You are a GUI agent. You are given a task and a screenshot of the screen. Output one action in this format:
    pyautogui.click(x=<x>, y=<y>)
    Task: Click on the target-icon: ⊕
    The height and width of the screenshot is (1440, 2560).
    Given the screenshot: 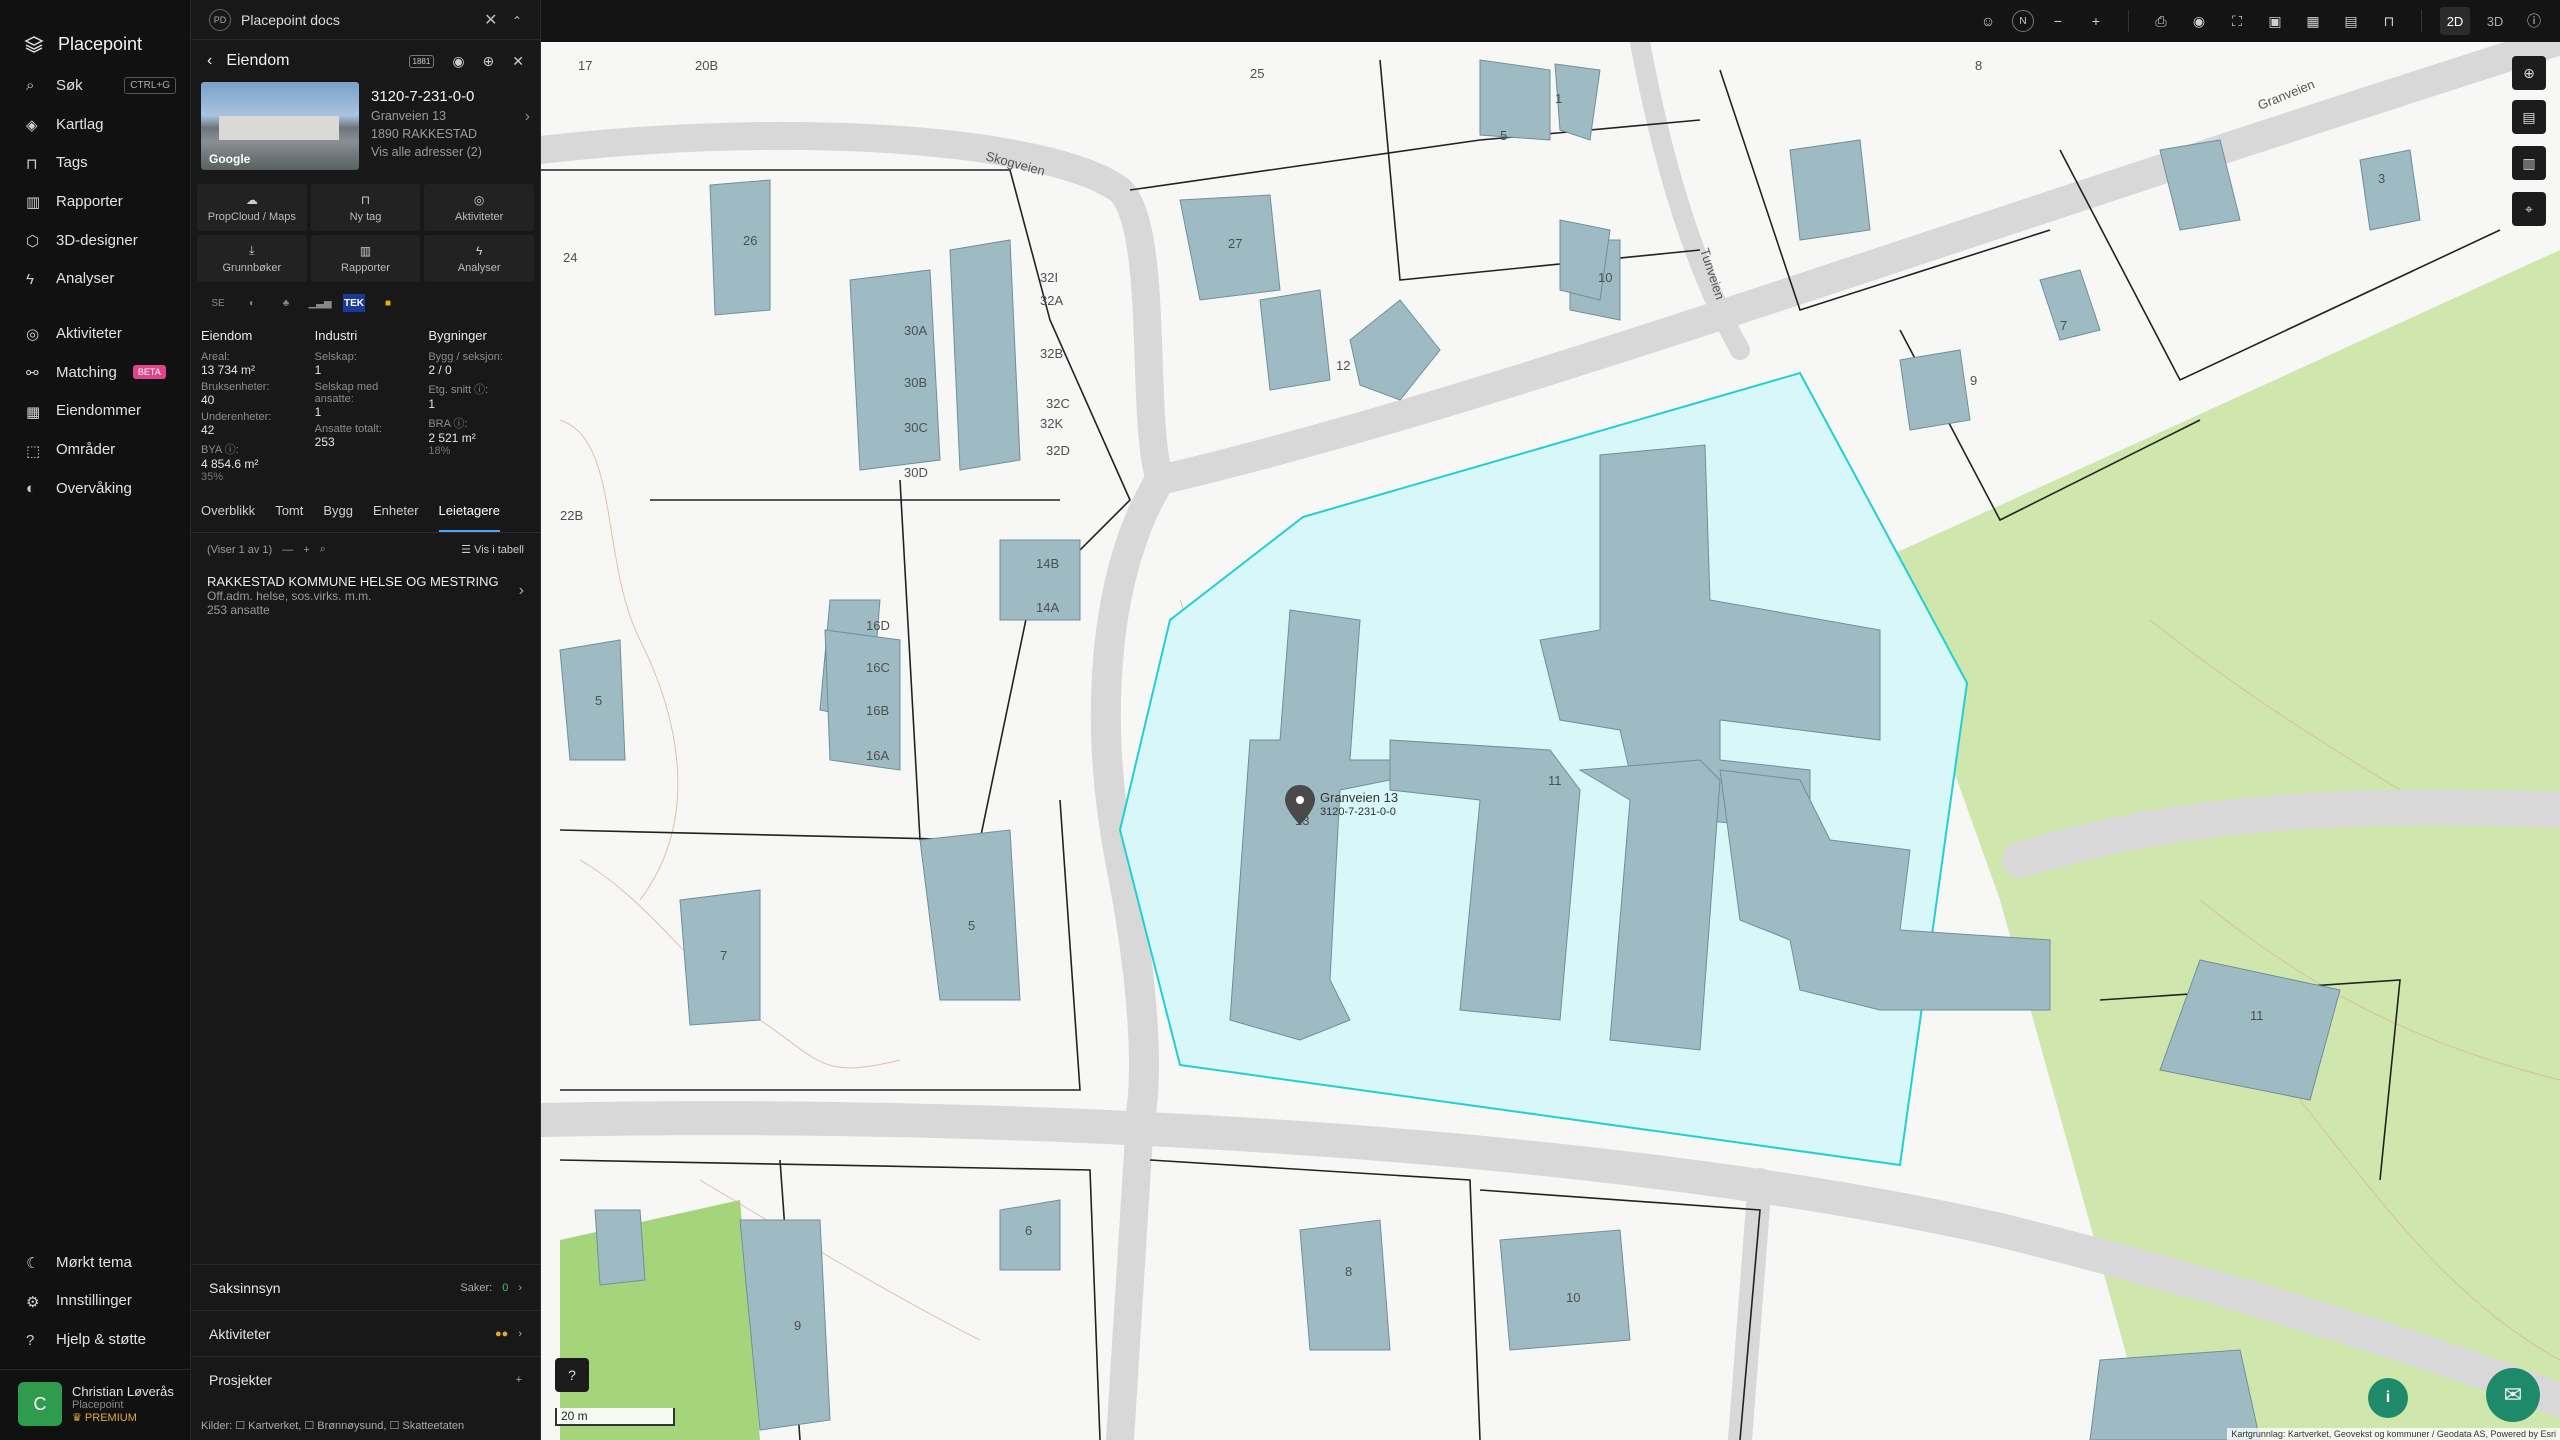 What is the action you would take?
    pyautogui.click(x=489, y=61)
    